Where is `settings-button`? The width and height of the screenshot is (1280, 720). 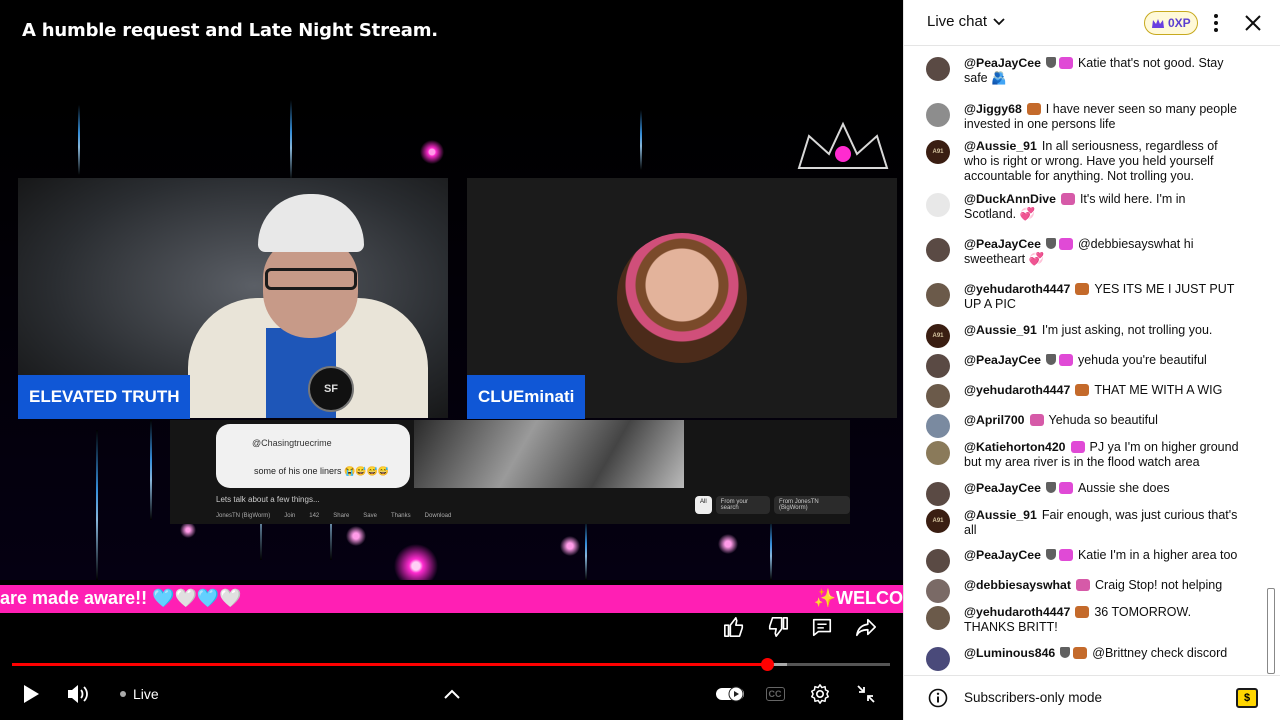 settings-button is located at coordinates (820, 694).